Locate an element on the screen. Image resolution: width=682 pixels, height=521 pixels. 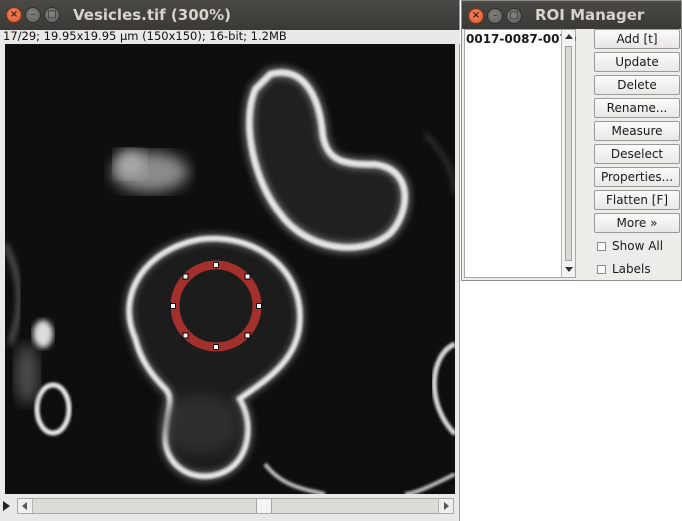
roi-list-scroll-thumb is located at coordinates (568, 153).